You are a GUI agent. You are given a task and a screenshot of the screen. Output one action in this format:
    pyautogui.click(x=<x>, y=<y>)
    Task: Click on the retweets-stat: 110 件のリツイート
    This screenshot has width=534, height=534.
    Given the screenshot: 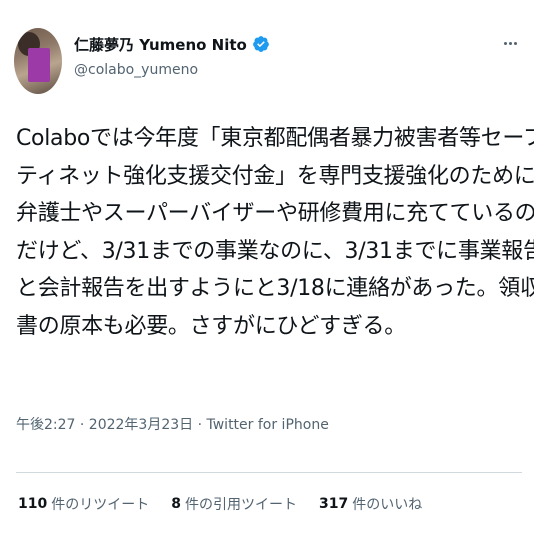 What is the action you would take?
    pyautogui.click(x=83, y=504)
    